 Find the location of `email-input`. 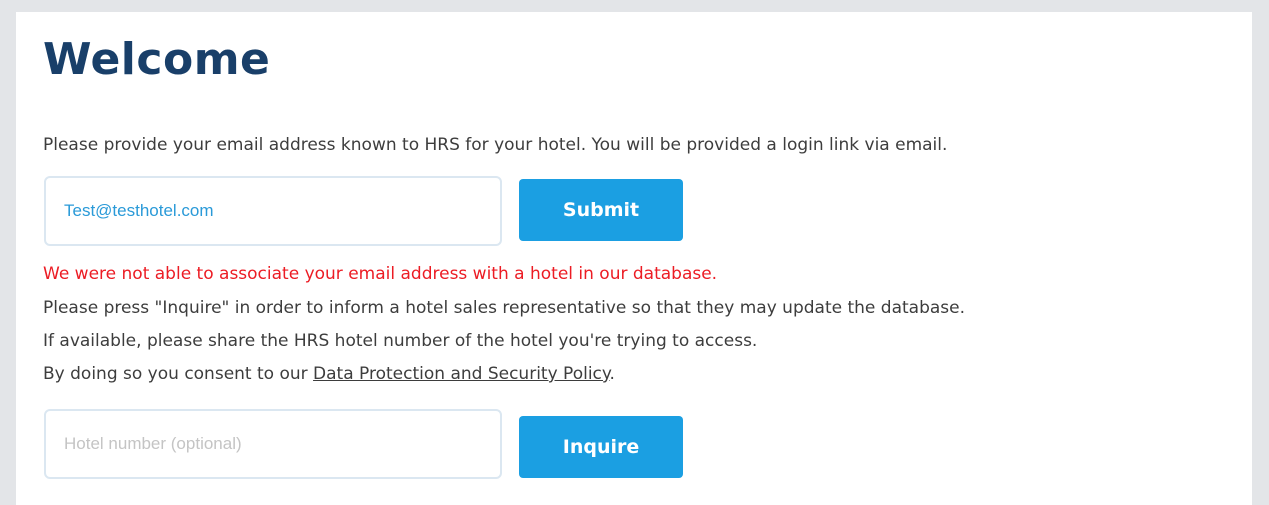

email-input is located at coordinates (273, 211).